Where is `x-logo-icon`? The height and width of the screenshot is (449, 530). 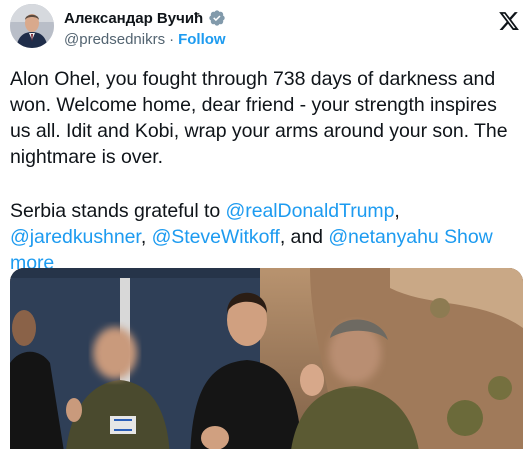 x-logo-icon is located at coordinates (509, 21).